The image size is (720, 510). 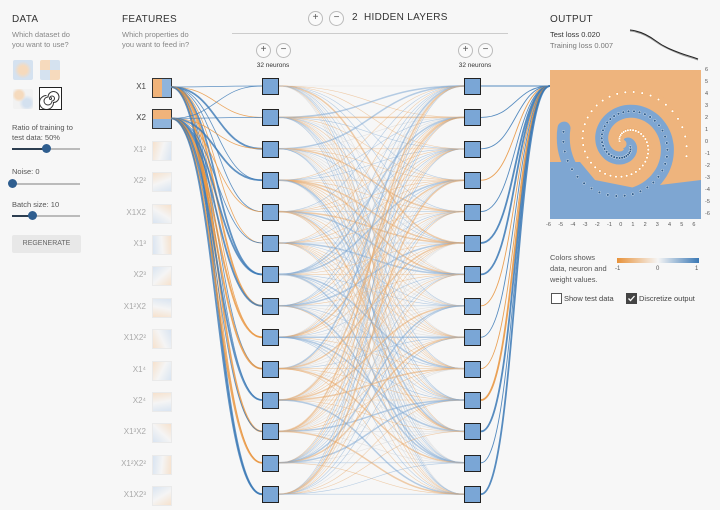 I want to click on x-tick-label: -5, so click(x=561, y=225).